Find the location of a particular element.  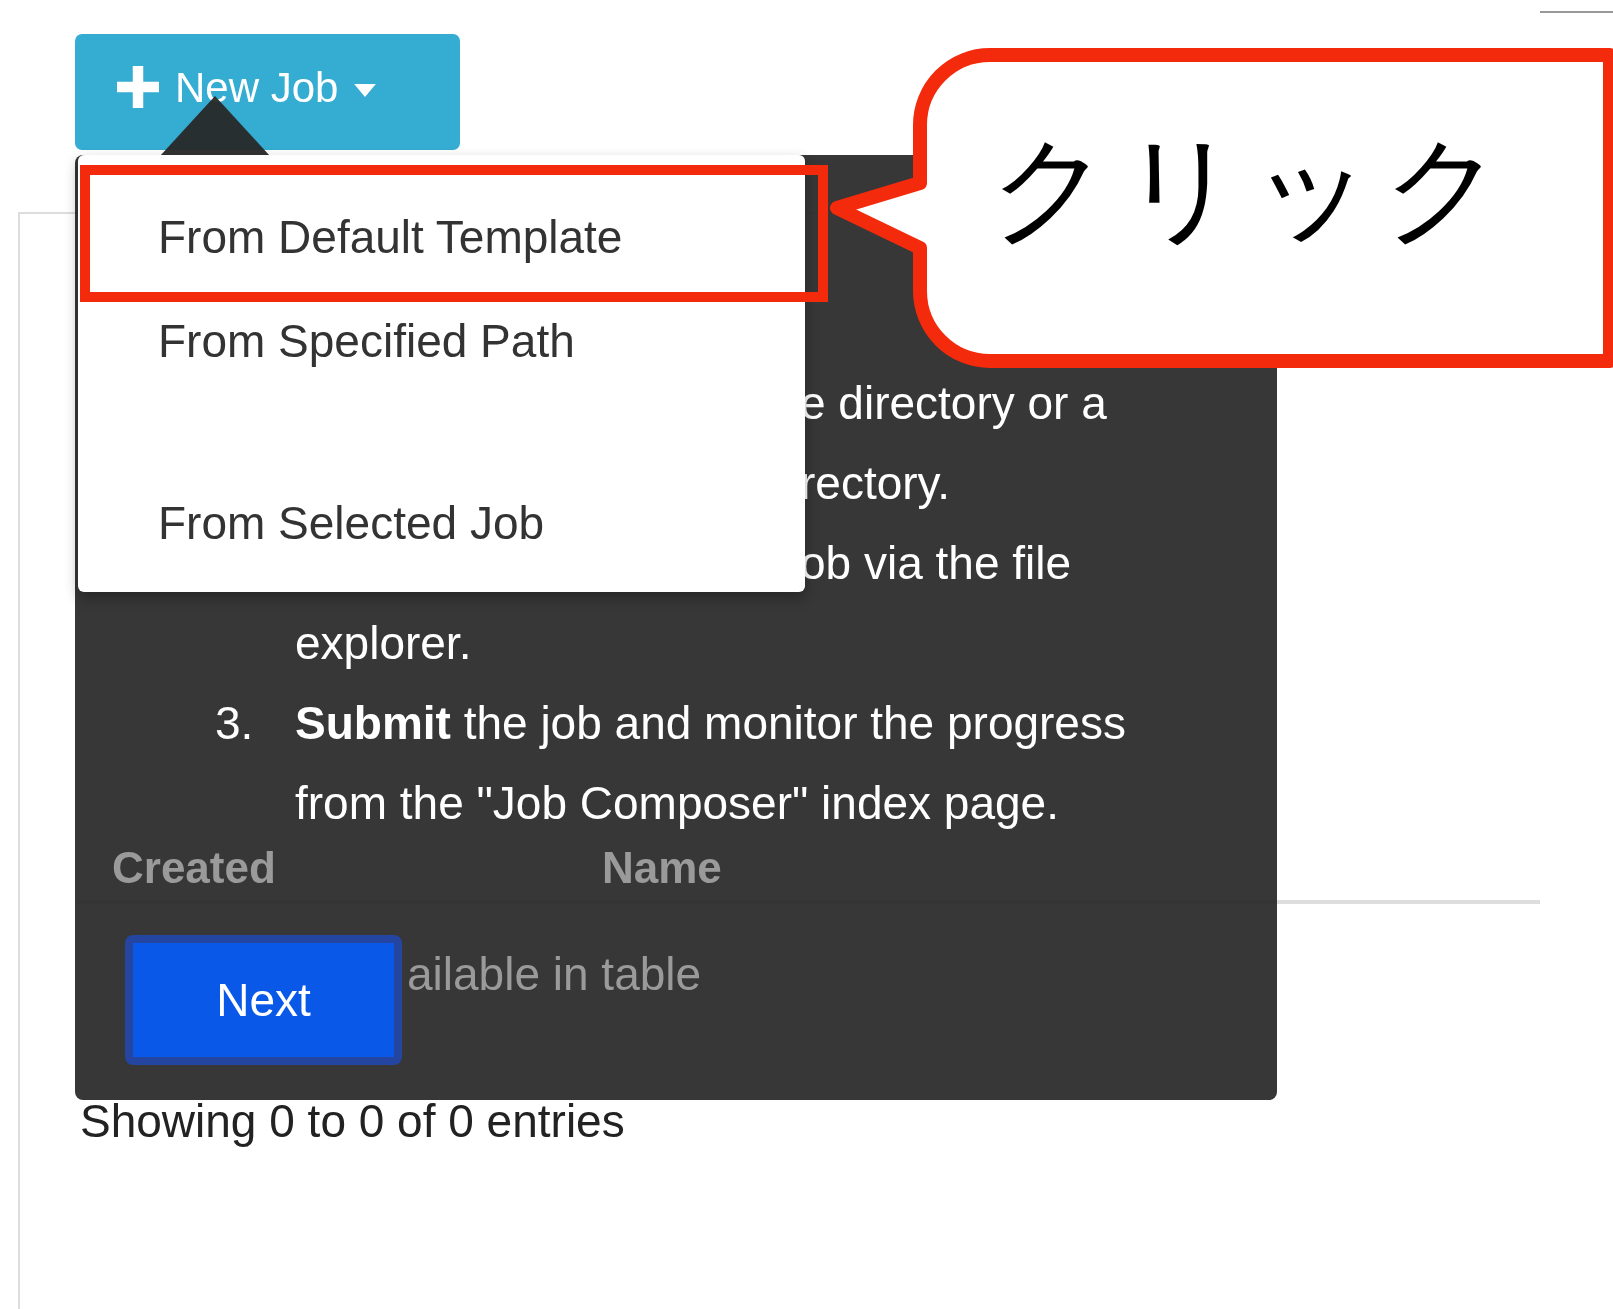

table-info-text: Showing 0 to 0 of 0 entries is located at coordinates (353, 1121).